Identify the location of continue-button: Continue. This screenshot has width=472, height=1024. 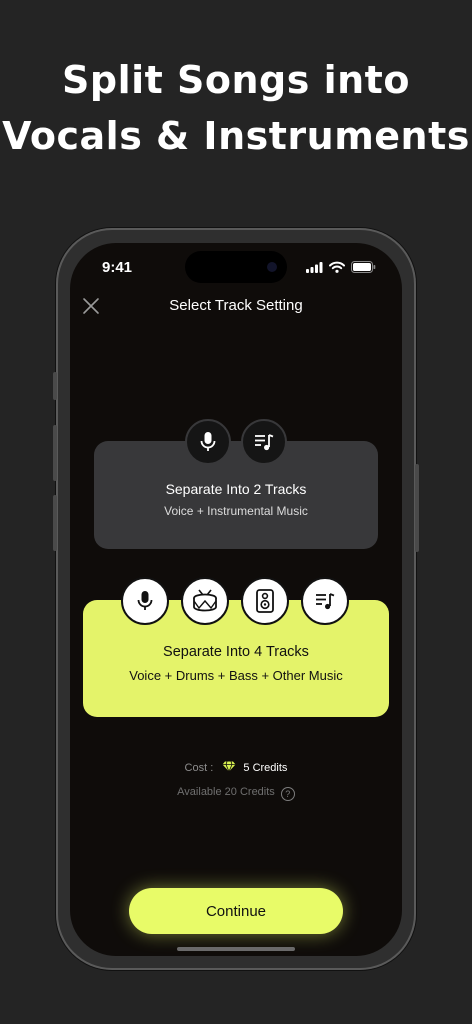
(236, 911).